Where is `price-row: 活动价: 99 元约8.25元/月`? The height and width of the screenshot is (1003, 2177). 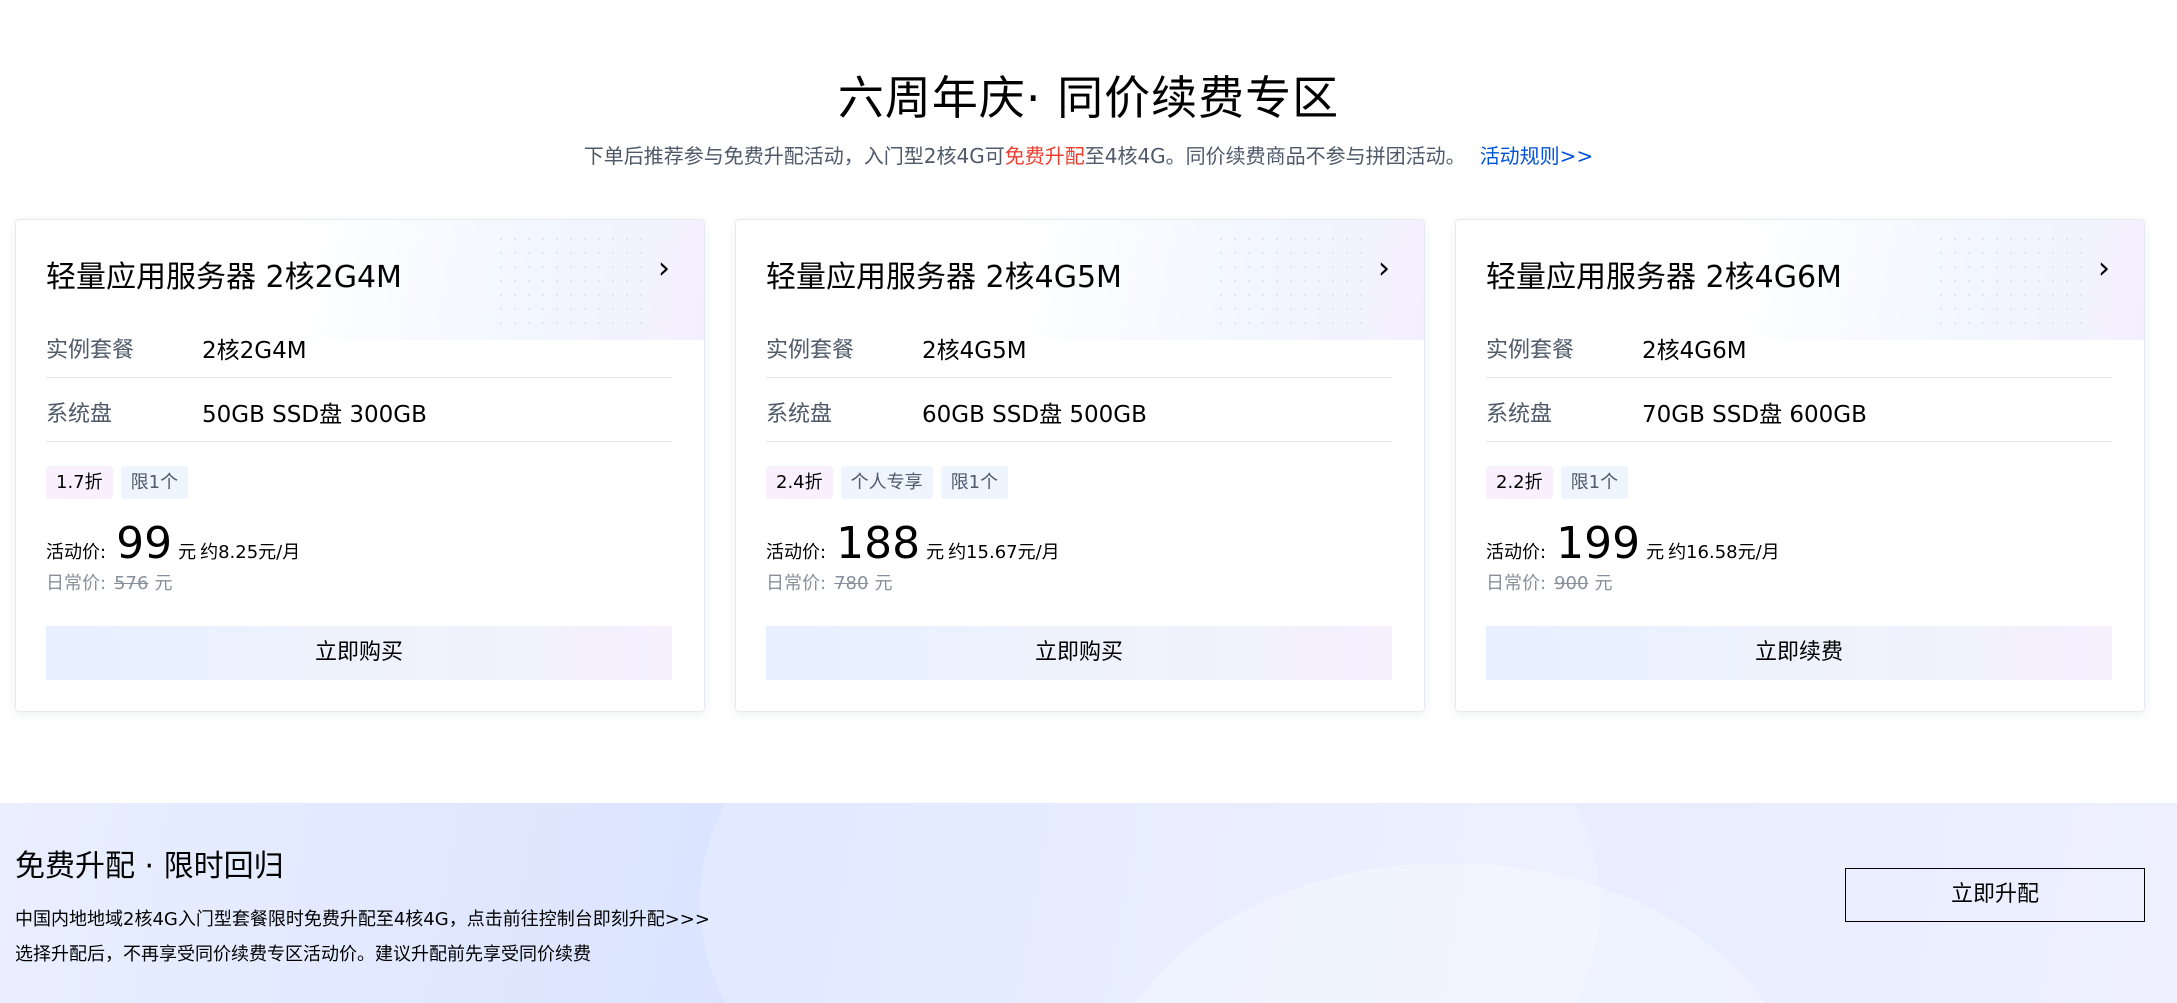 price-row: 活动价: 99 元约8.25元/月 is located at coordinates (173, 543).